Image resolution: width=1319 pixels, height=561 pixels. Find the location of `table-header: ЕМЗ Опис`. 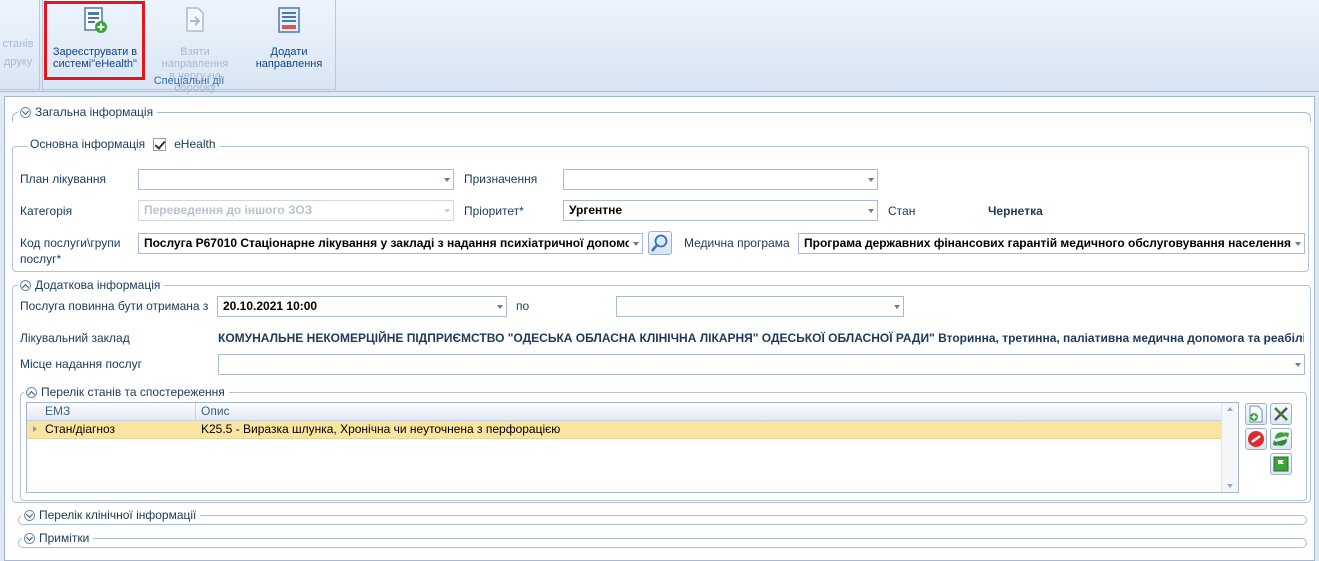

table-header: ЕМЗ Опис is located at coordinates (624, 412).